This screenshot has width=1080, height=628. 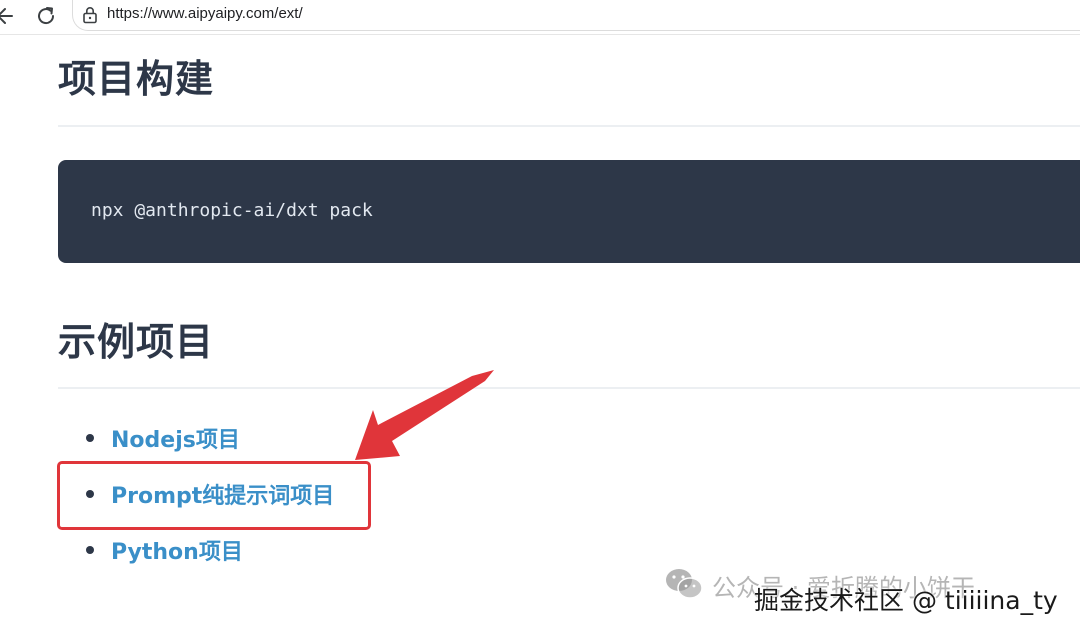 What do you see at coordinates (684, 584) in the screenshot?
I see `wechat-icon` at bounding box center [684, 584].